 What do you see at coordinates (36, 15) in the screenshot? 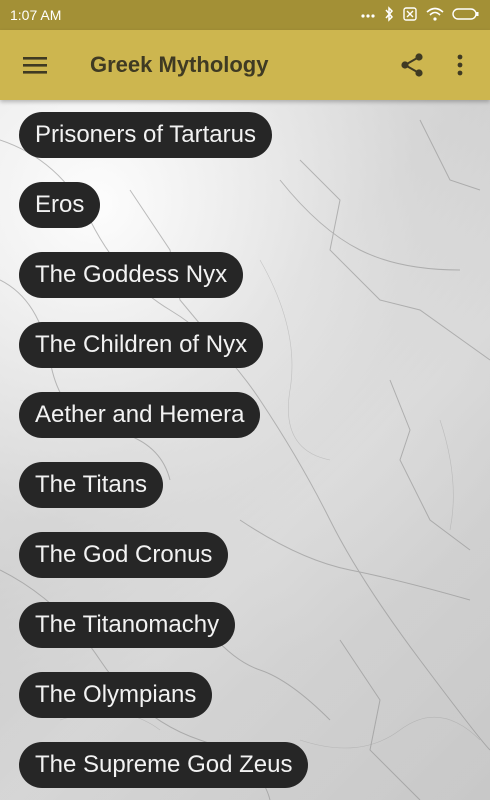
I see `status-time: 1:07 AM` at bounding box center [36, 15].